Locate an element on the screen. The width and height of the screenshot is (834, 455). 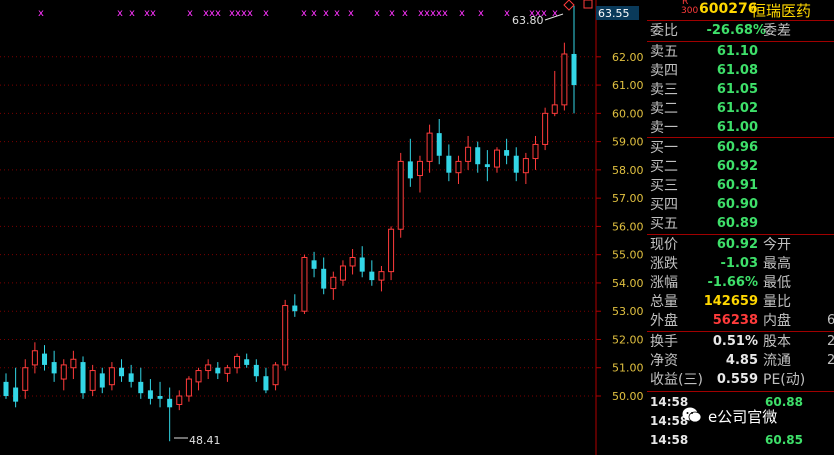
y-tick-label: 55.00 is located at coordinates (628, 255).